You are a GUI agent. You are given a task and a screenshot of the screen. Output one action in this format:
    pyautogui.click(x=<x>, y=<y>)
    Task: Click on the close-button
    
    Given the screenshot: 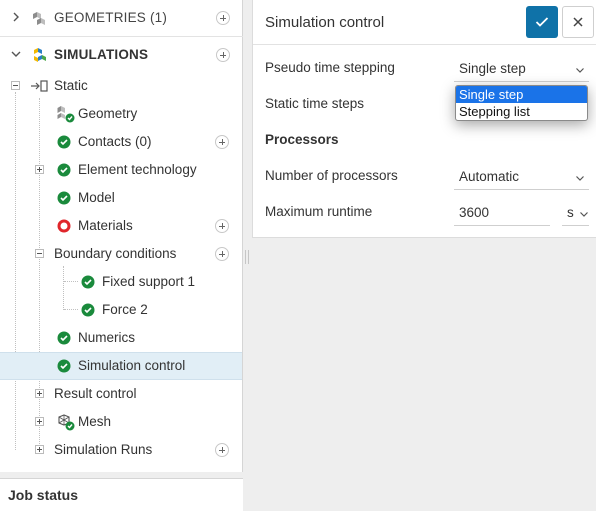 What is the action you would take?
    pyautogui.click(x=578, y=22)
    